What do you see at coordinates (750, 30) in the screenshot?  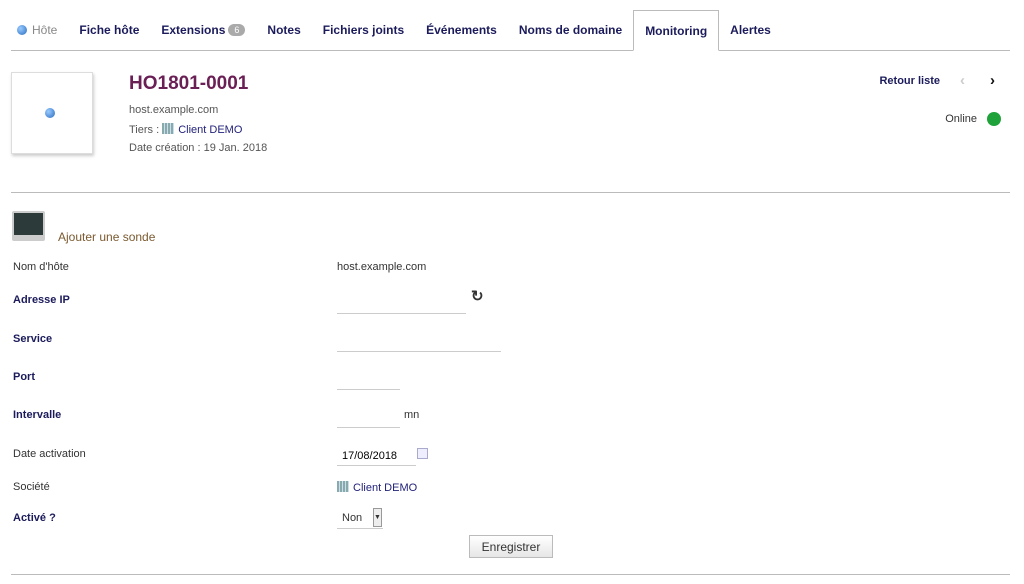 I see `tab-alerts: Alertes` at bounding box center [750, 30].